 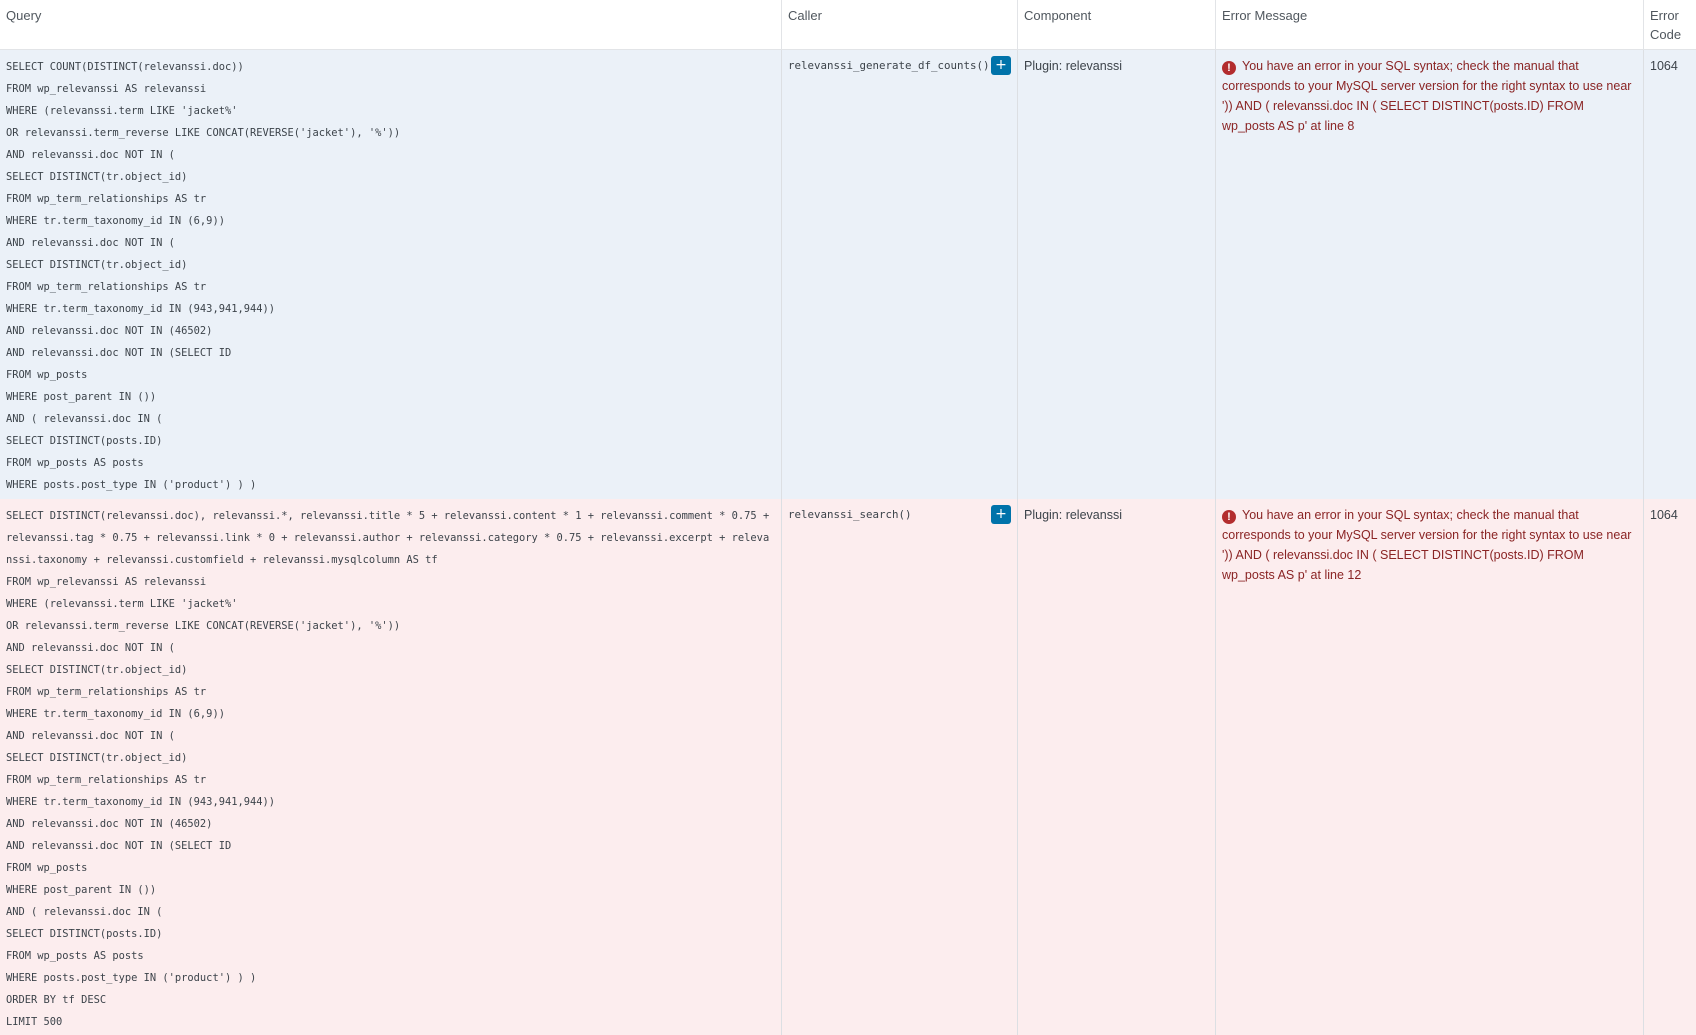 I want to click on caller-name: relevanssi_generate_df_counts(), so click(x=889, y=65).